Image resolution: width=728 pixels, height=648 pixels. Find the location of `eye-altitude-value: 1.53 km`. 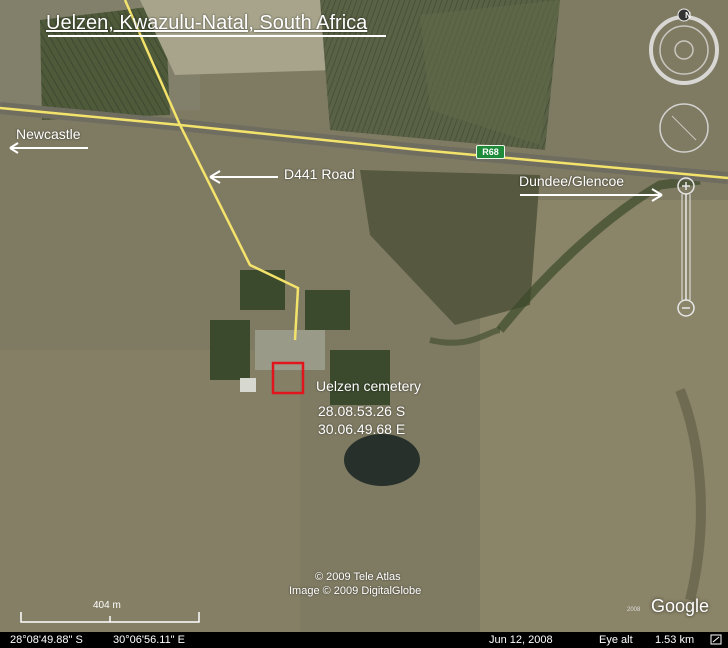

eye-altitude-value: 1.53 km is located at coordinates (675, 640).